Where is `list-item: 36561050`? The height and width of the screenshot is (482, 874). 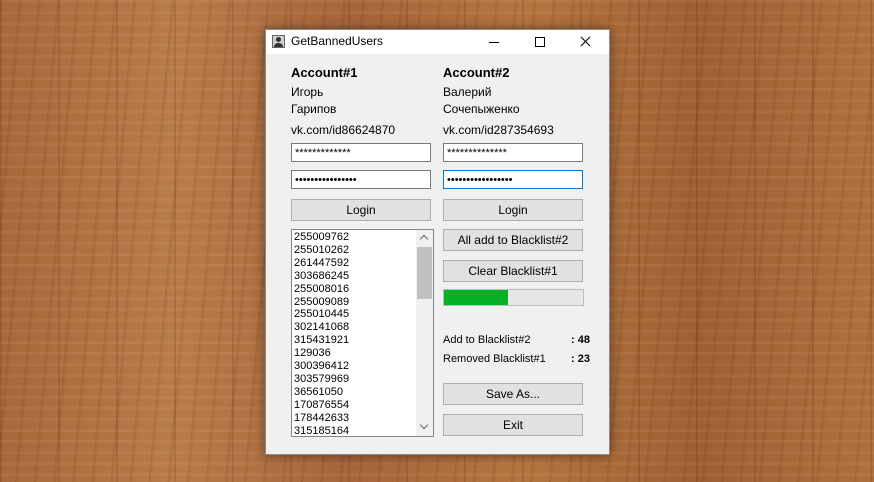
list-item: 36561050 is located at coordinates (355, 392).